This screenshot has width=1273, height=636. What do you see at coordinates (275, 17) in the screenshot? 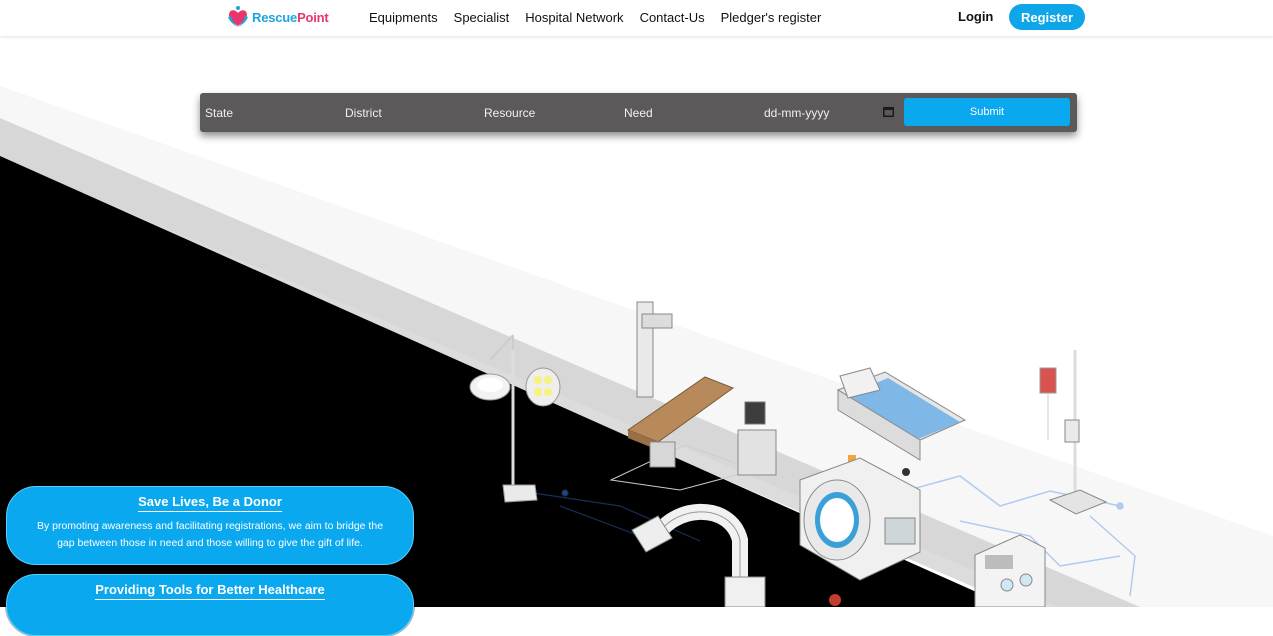
I see `brand-name-rescue: Rescue` at bounding box center [275, 17].